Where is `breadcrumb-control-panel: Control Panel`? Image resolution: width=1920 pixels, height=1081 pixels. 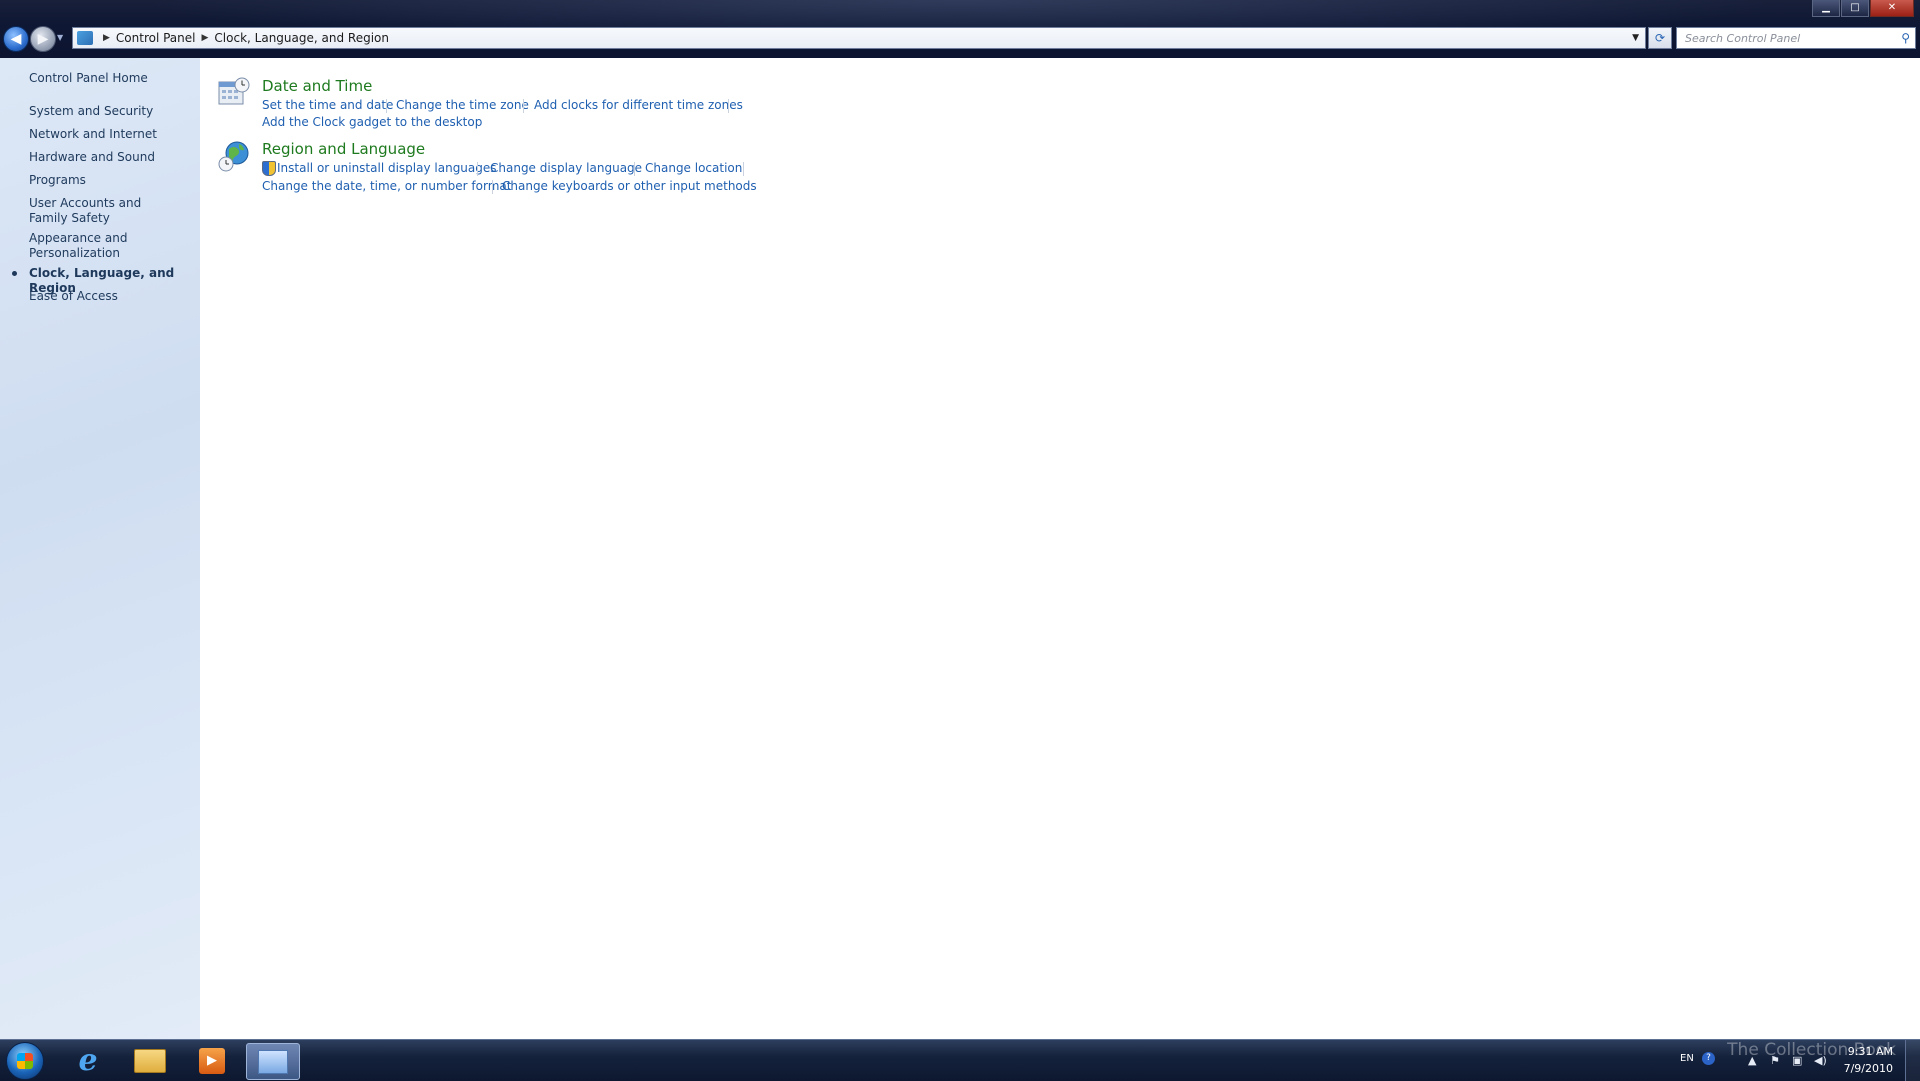
breadcrumb-control-panel: Control Panel is located at coordinates (156, 38).